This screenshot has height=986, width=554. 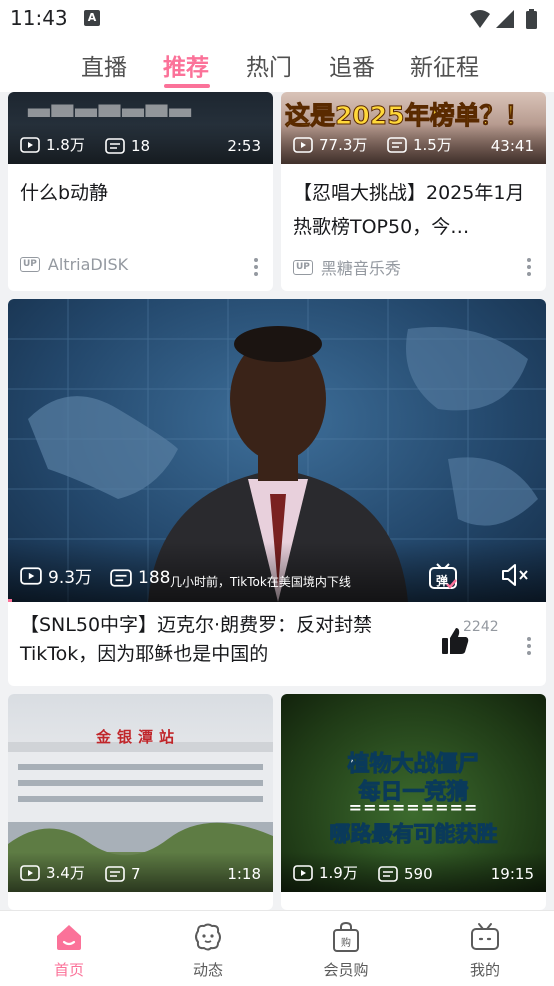 I want to click on nav-dynamics: 动态, so click(x=208, y=949).